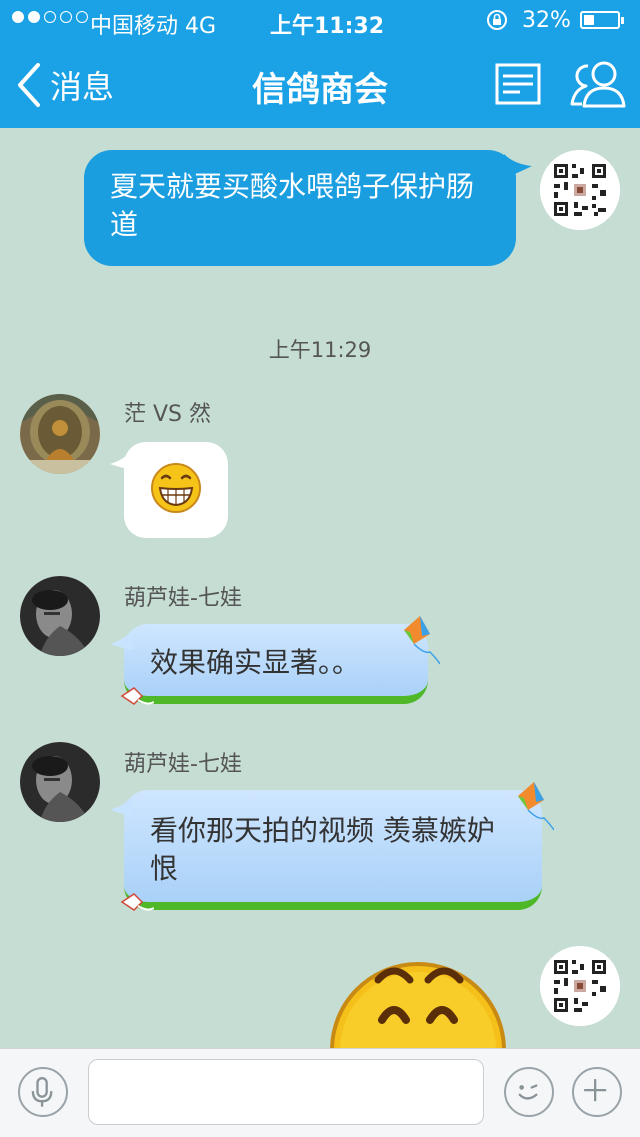  I want to click on message-input, so click(286, 1092).